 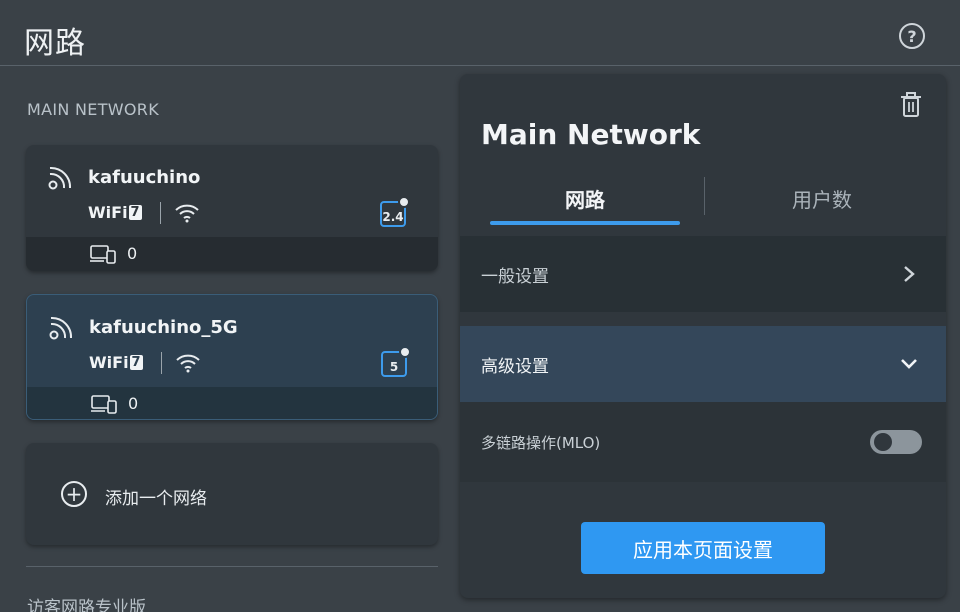 I want to click on mlo-toggle, so click(x=896, y=442).